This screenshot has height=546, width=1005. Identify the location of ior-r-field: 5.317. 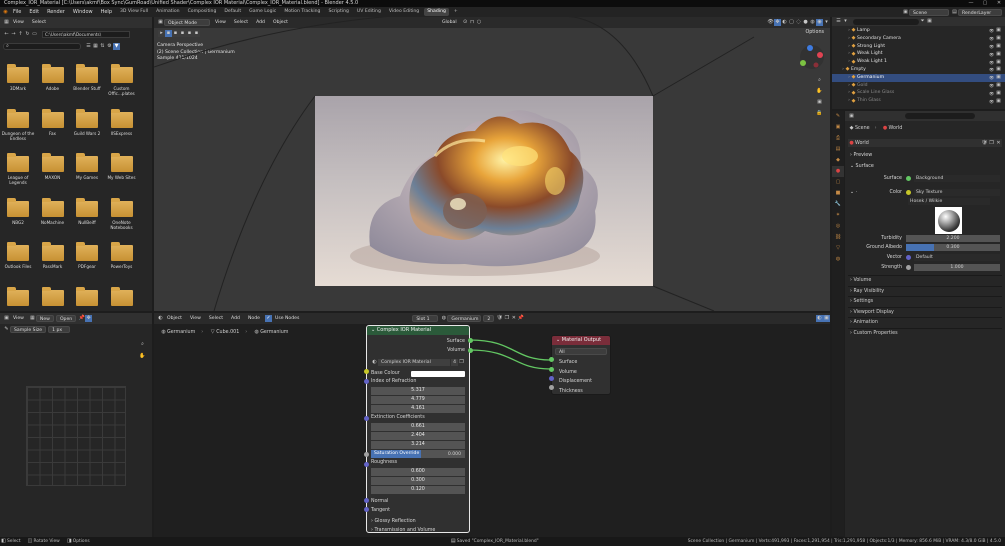
(418, 391).